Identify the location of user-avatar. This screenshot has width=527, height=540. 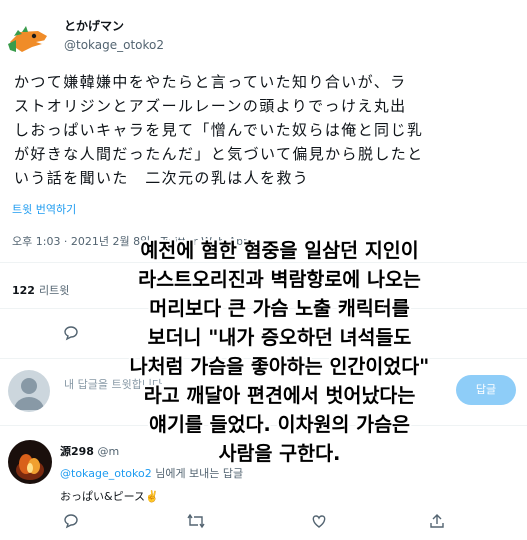
(29, 391).